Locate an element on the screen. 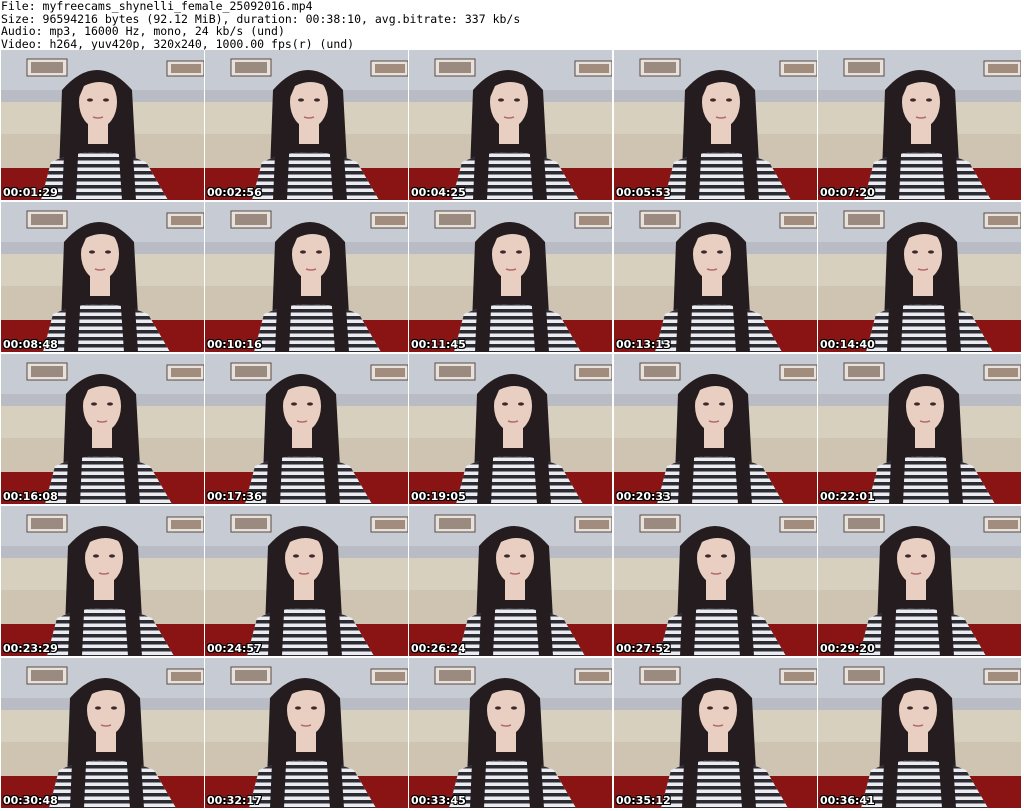  video-thumbnail: 00:35:12 is located at coordinates (715, 733).